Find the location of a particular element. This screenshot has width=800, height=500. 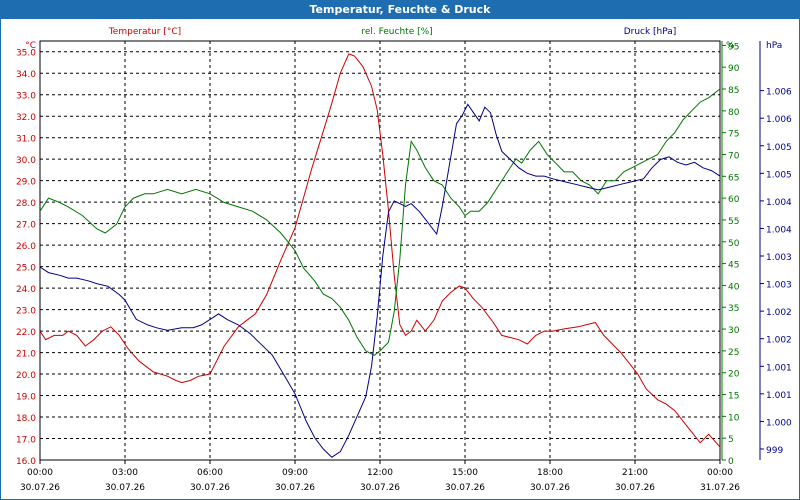

humidity-tick-label: 85 is located at coordinates (733, 91).